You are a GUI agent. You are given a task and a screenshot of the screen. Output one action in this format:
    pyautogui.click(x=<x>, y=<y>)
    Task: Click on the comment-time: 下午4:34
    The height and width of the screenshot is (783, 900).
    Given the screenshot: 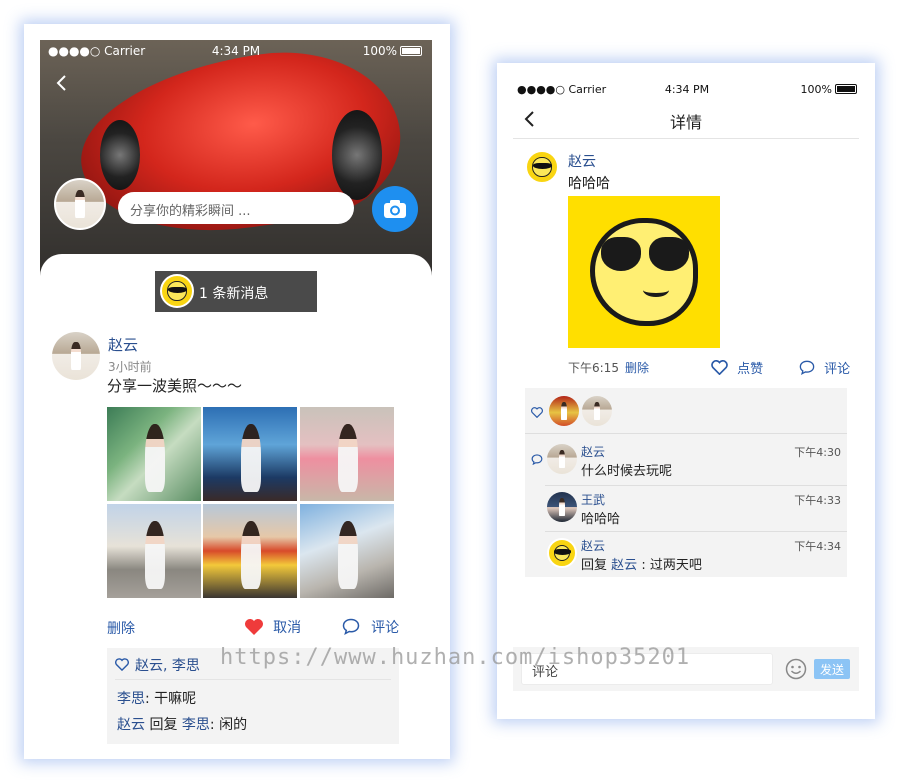 What is the action you would take?
    pyautogui.click(x=817, y=546)
    